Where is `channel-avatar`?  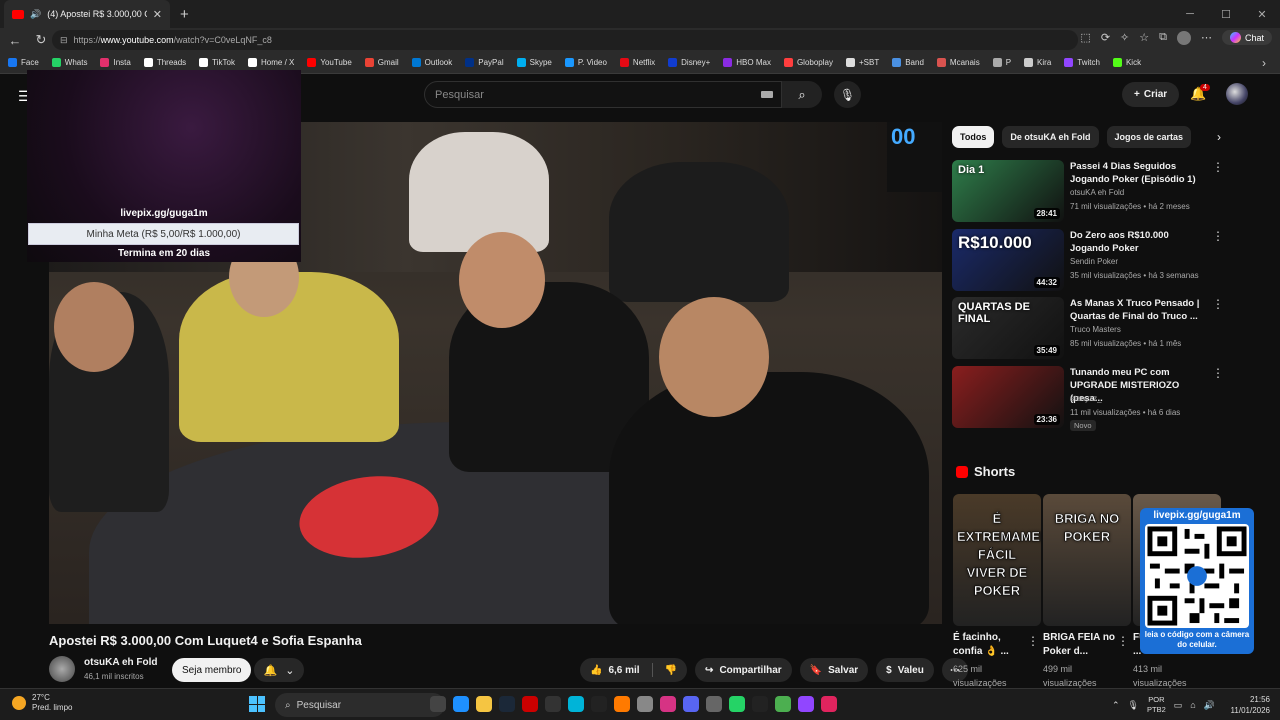 channel-avatar is located at coordinates (62, 669).